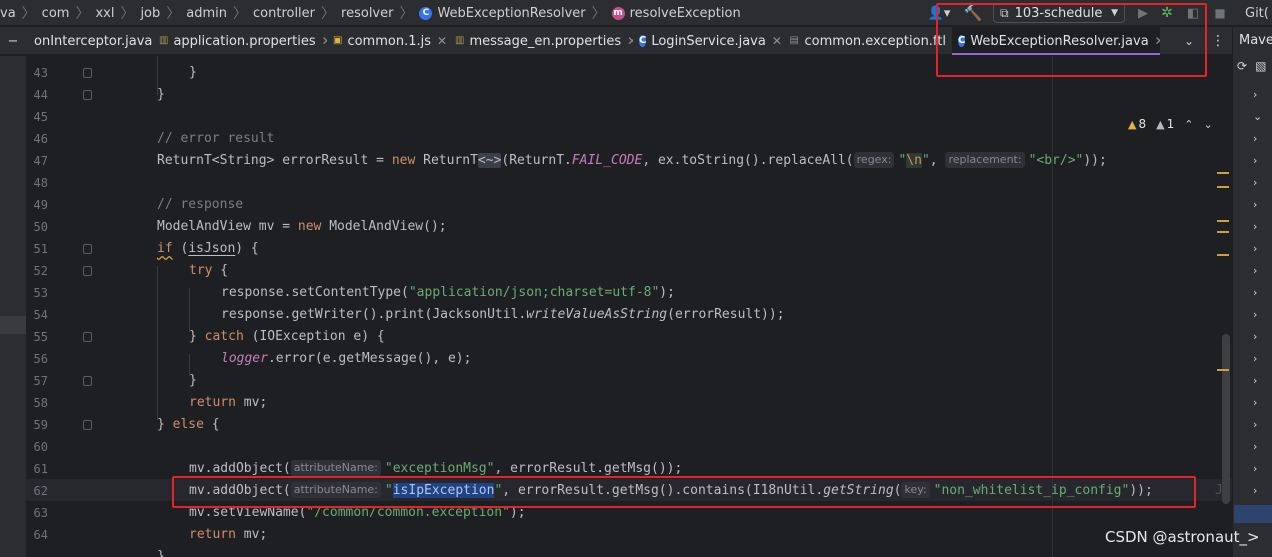  Describe the element at coordinates (37, 425) in the screenshot. I see `line-number: 59` at that location.